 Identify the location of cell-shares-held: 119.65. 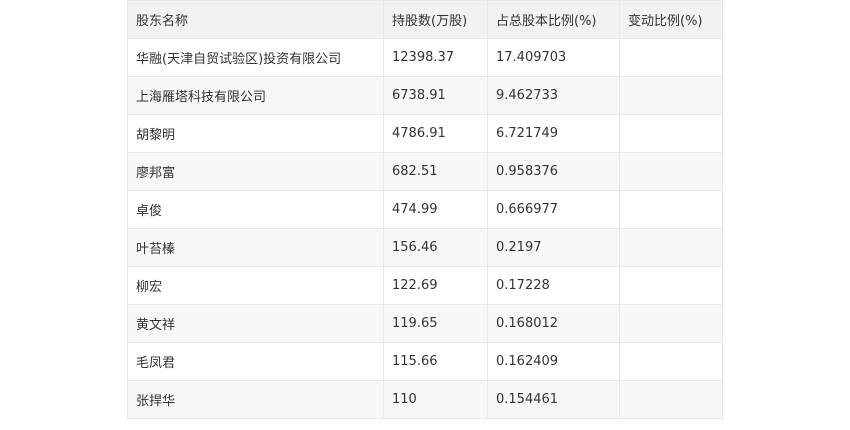
(435, 323).